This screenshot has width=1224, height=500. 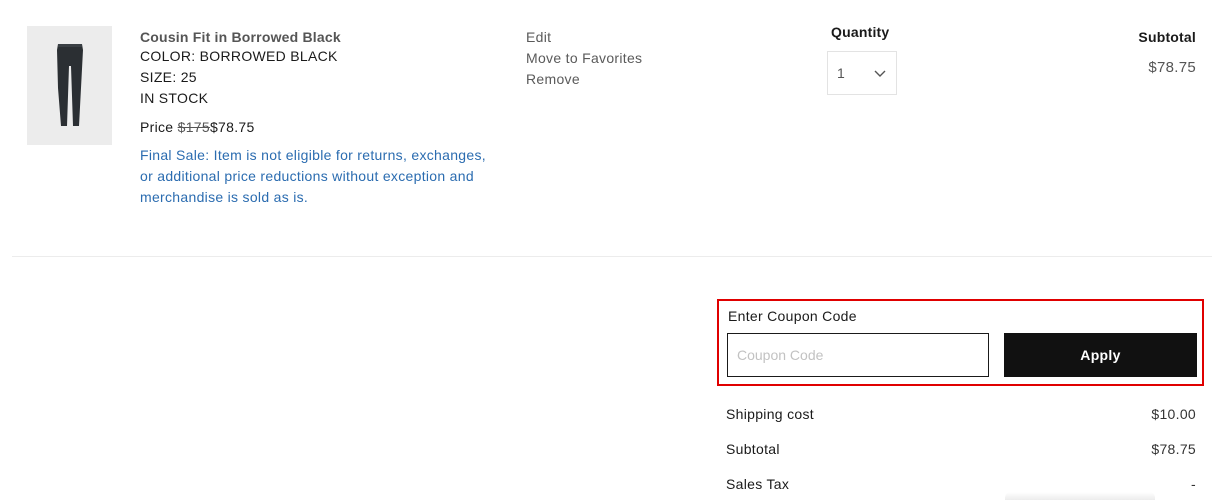 I want to click on coupon-code-input, so click(x=858, y=355).